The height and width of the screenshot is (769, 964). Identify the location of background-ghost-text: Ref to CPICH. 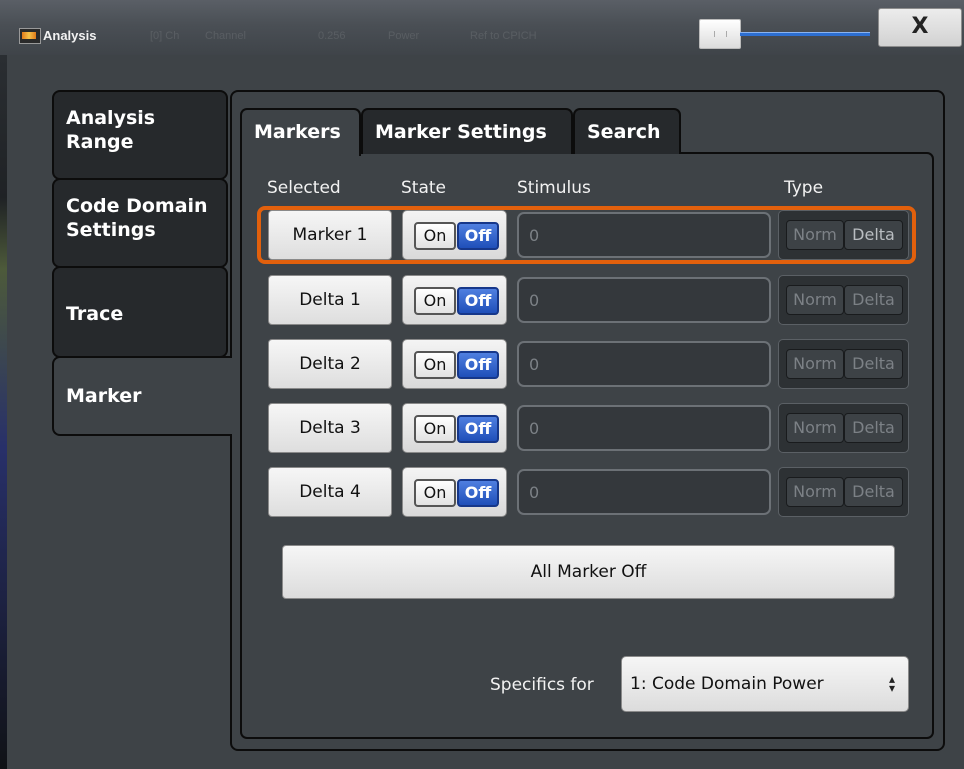
(503, 36).